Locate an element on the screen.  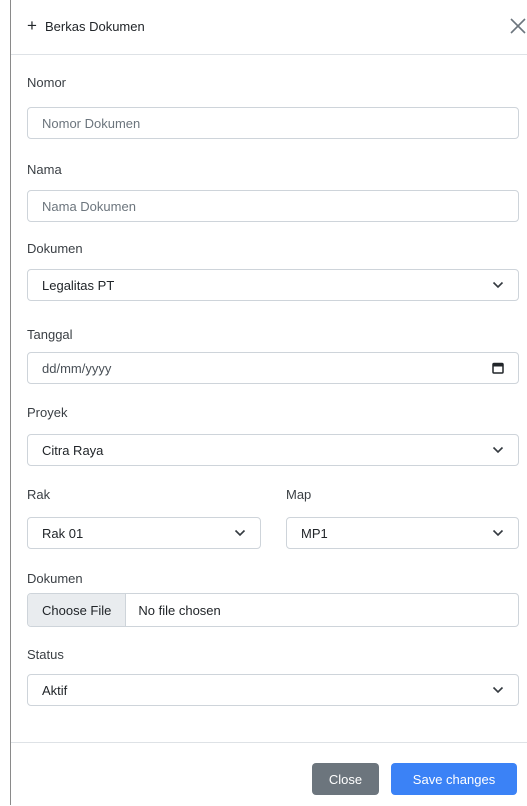
proyek-label: Proyek is located at coordinates (47, 412).